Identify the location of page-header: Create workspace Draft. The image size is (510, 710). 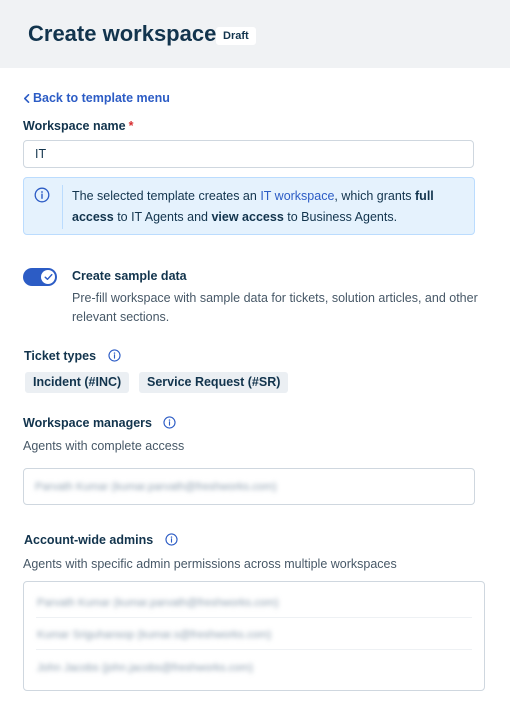
(255, 34).